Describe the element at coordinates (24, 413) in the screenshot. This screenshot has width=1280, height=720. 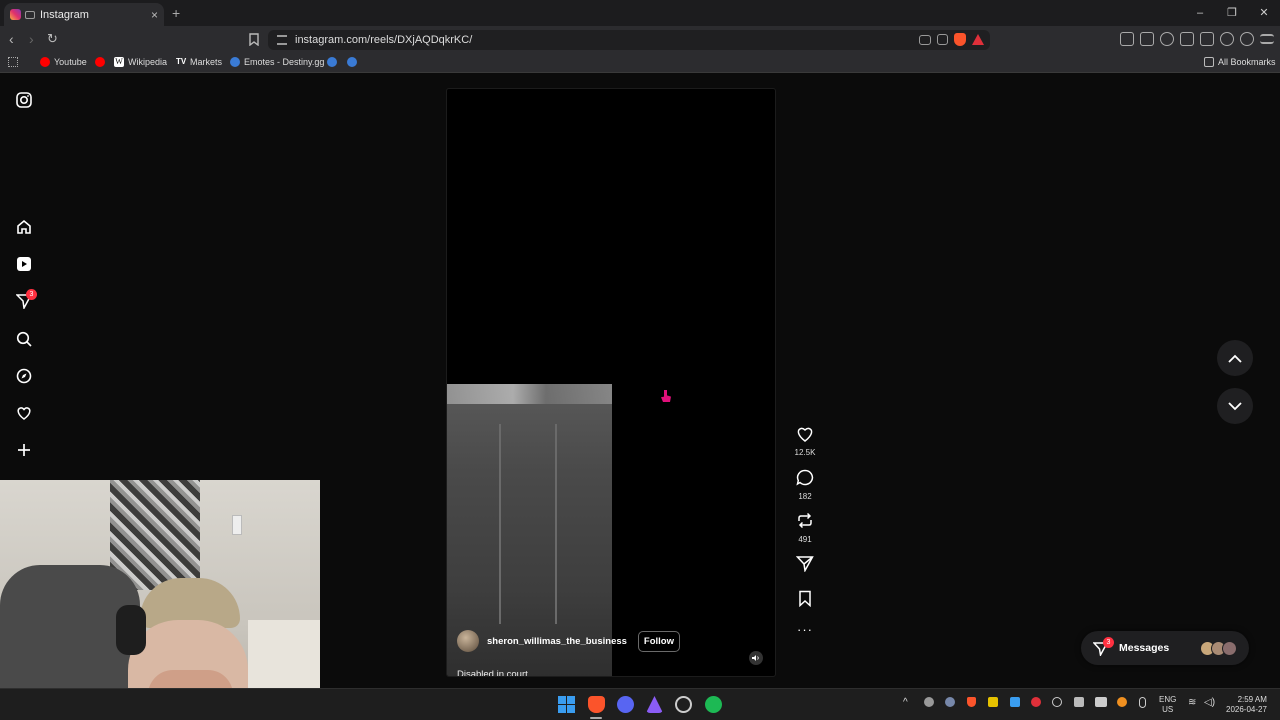
I see `heart-icon` at that location.